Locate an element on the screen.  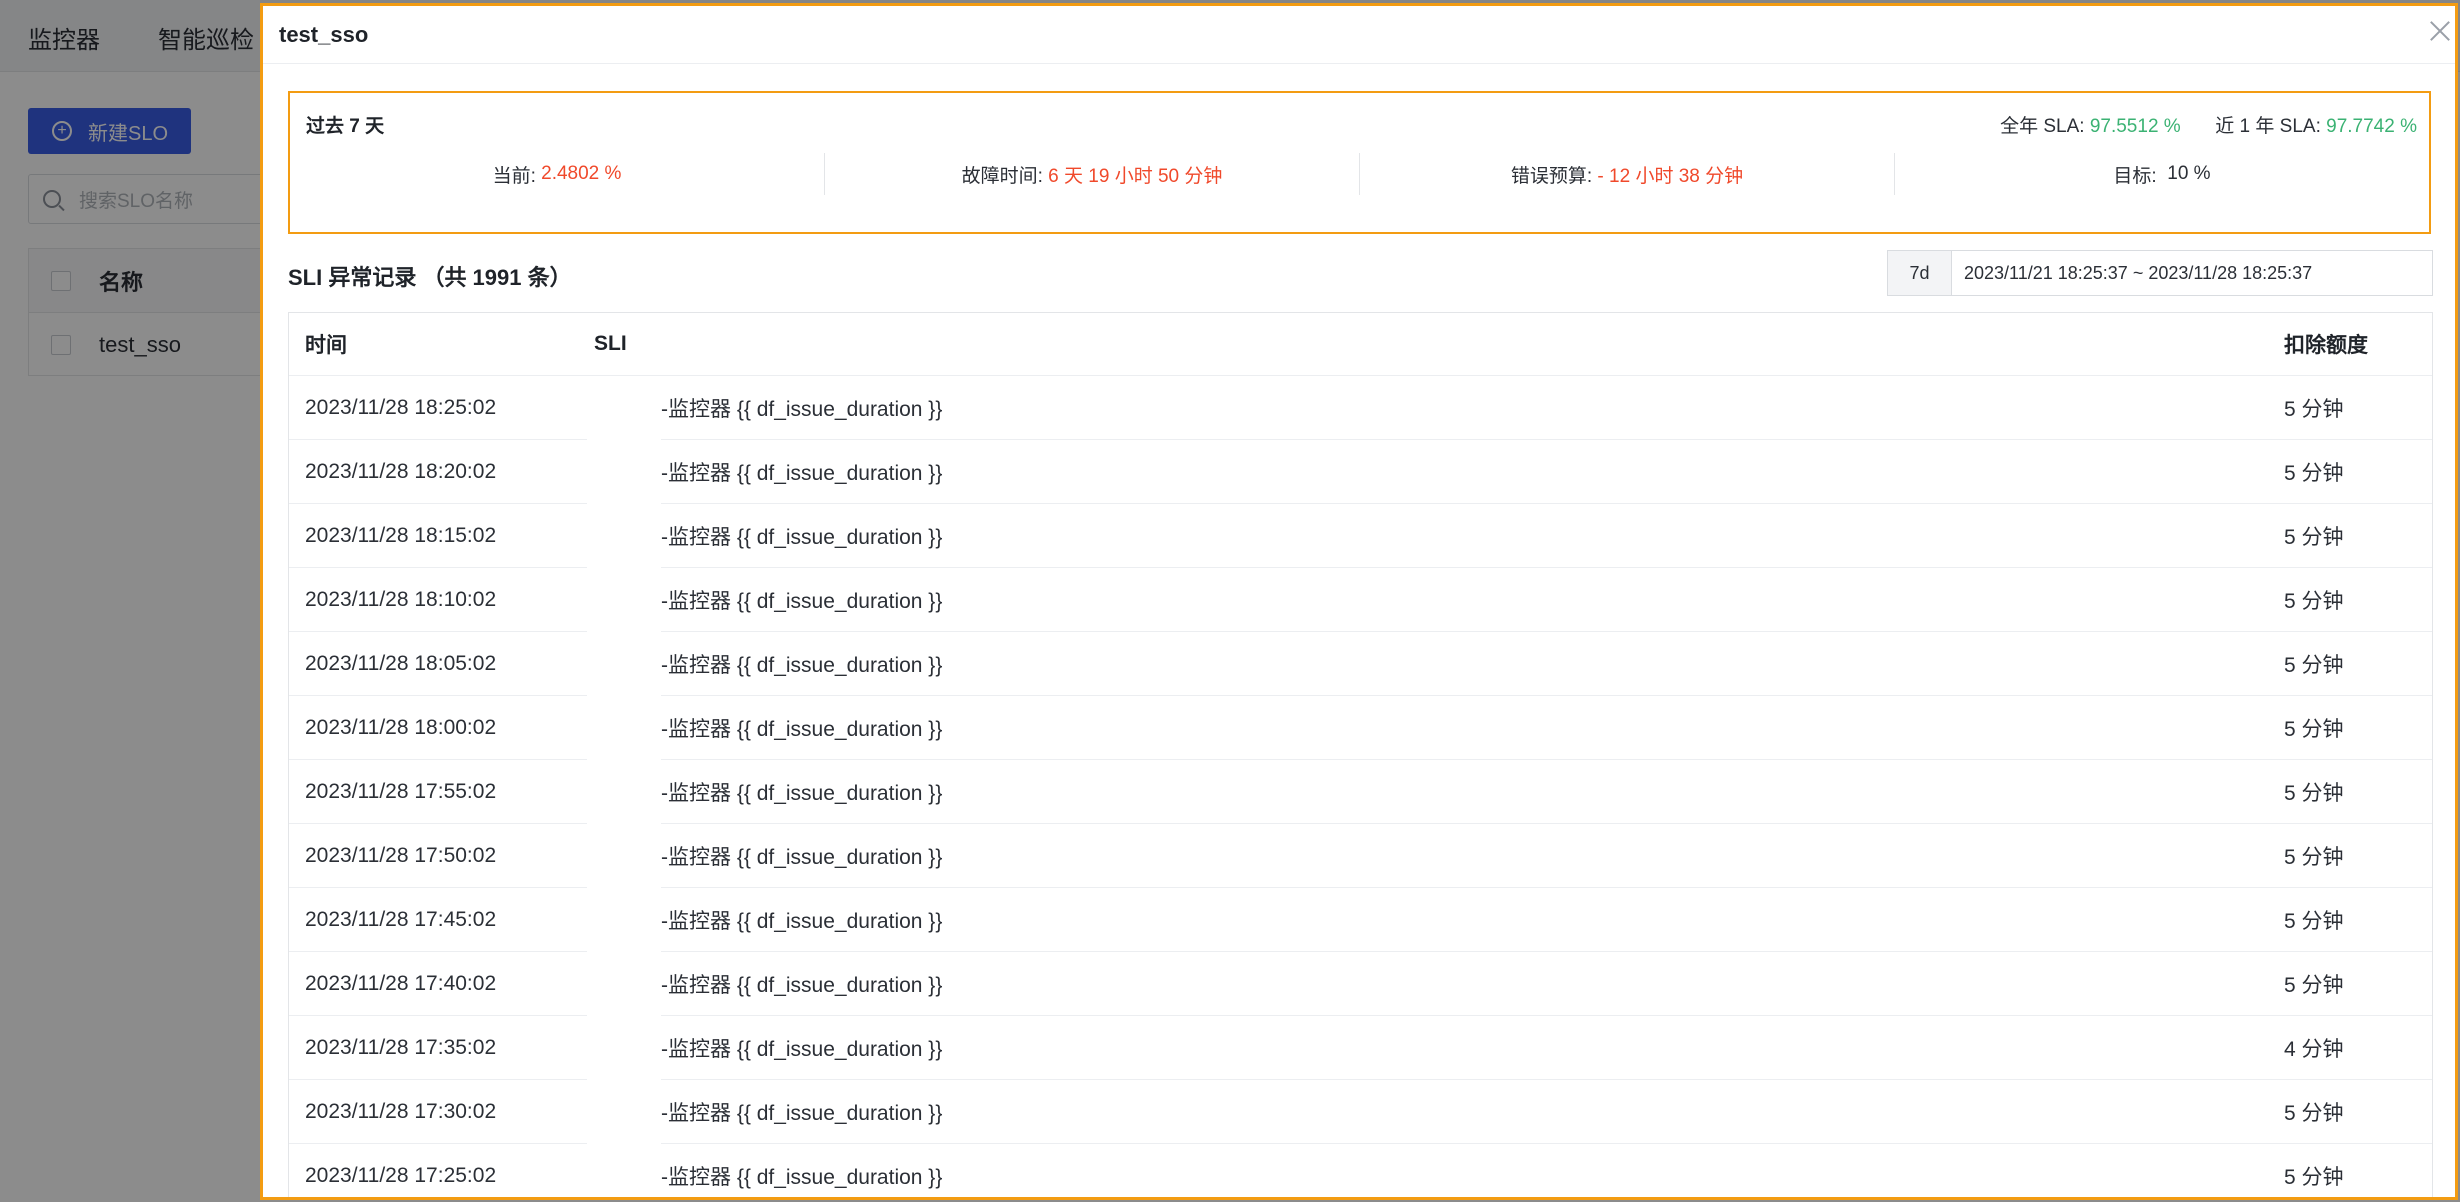
row-time: 2023/11/28 17:25:02 is located at coordinates (401, 1175).